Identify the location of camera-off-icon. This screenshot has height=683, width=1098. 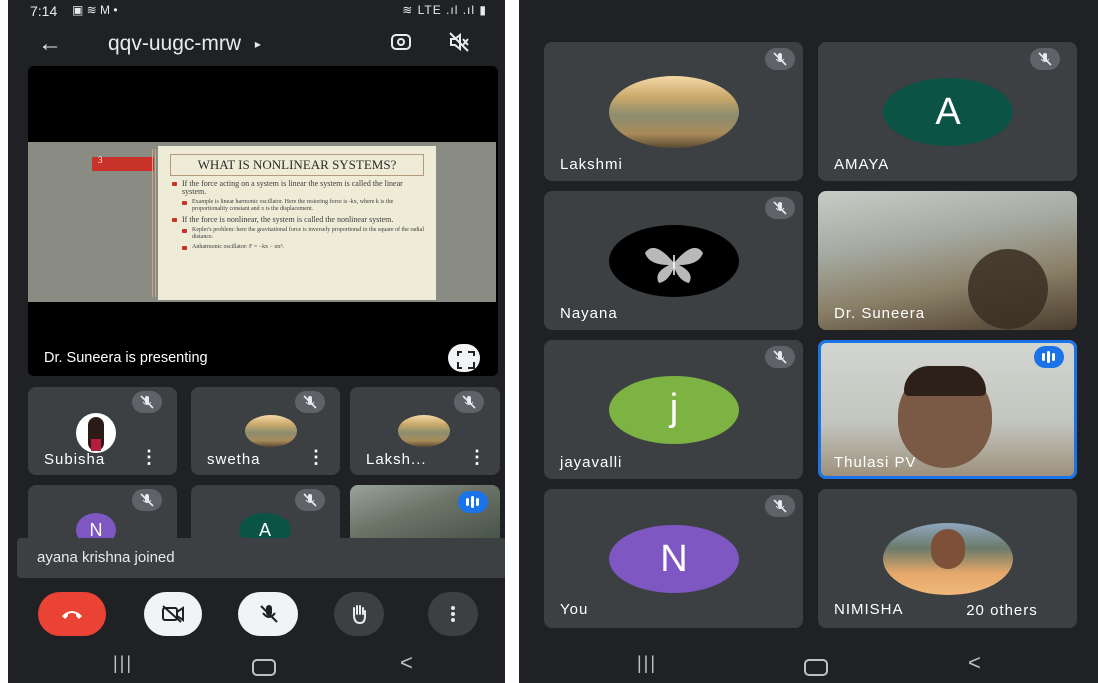
(173, 614).